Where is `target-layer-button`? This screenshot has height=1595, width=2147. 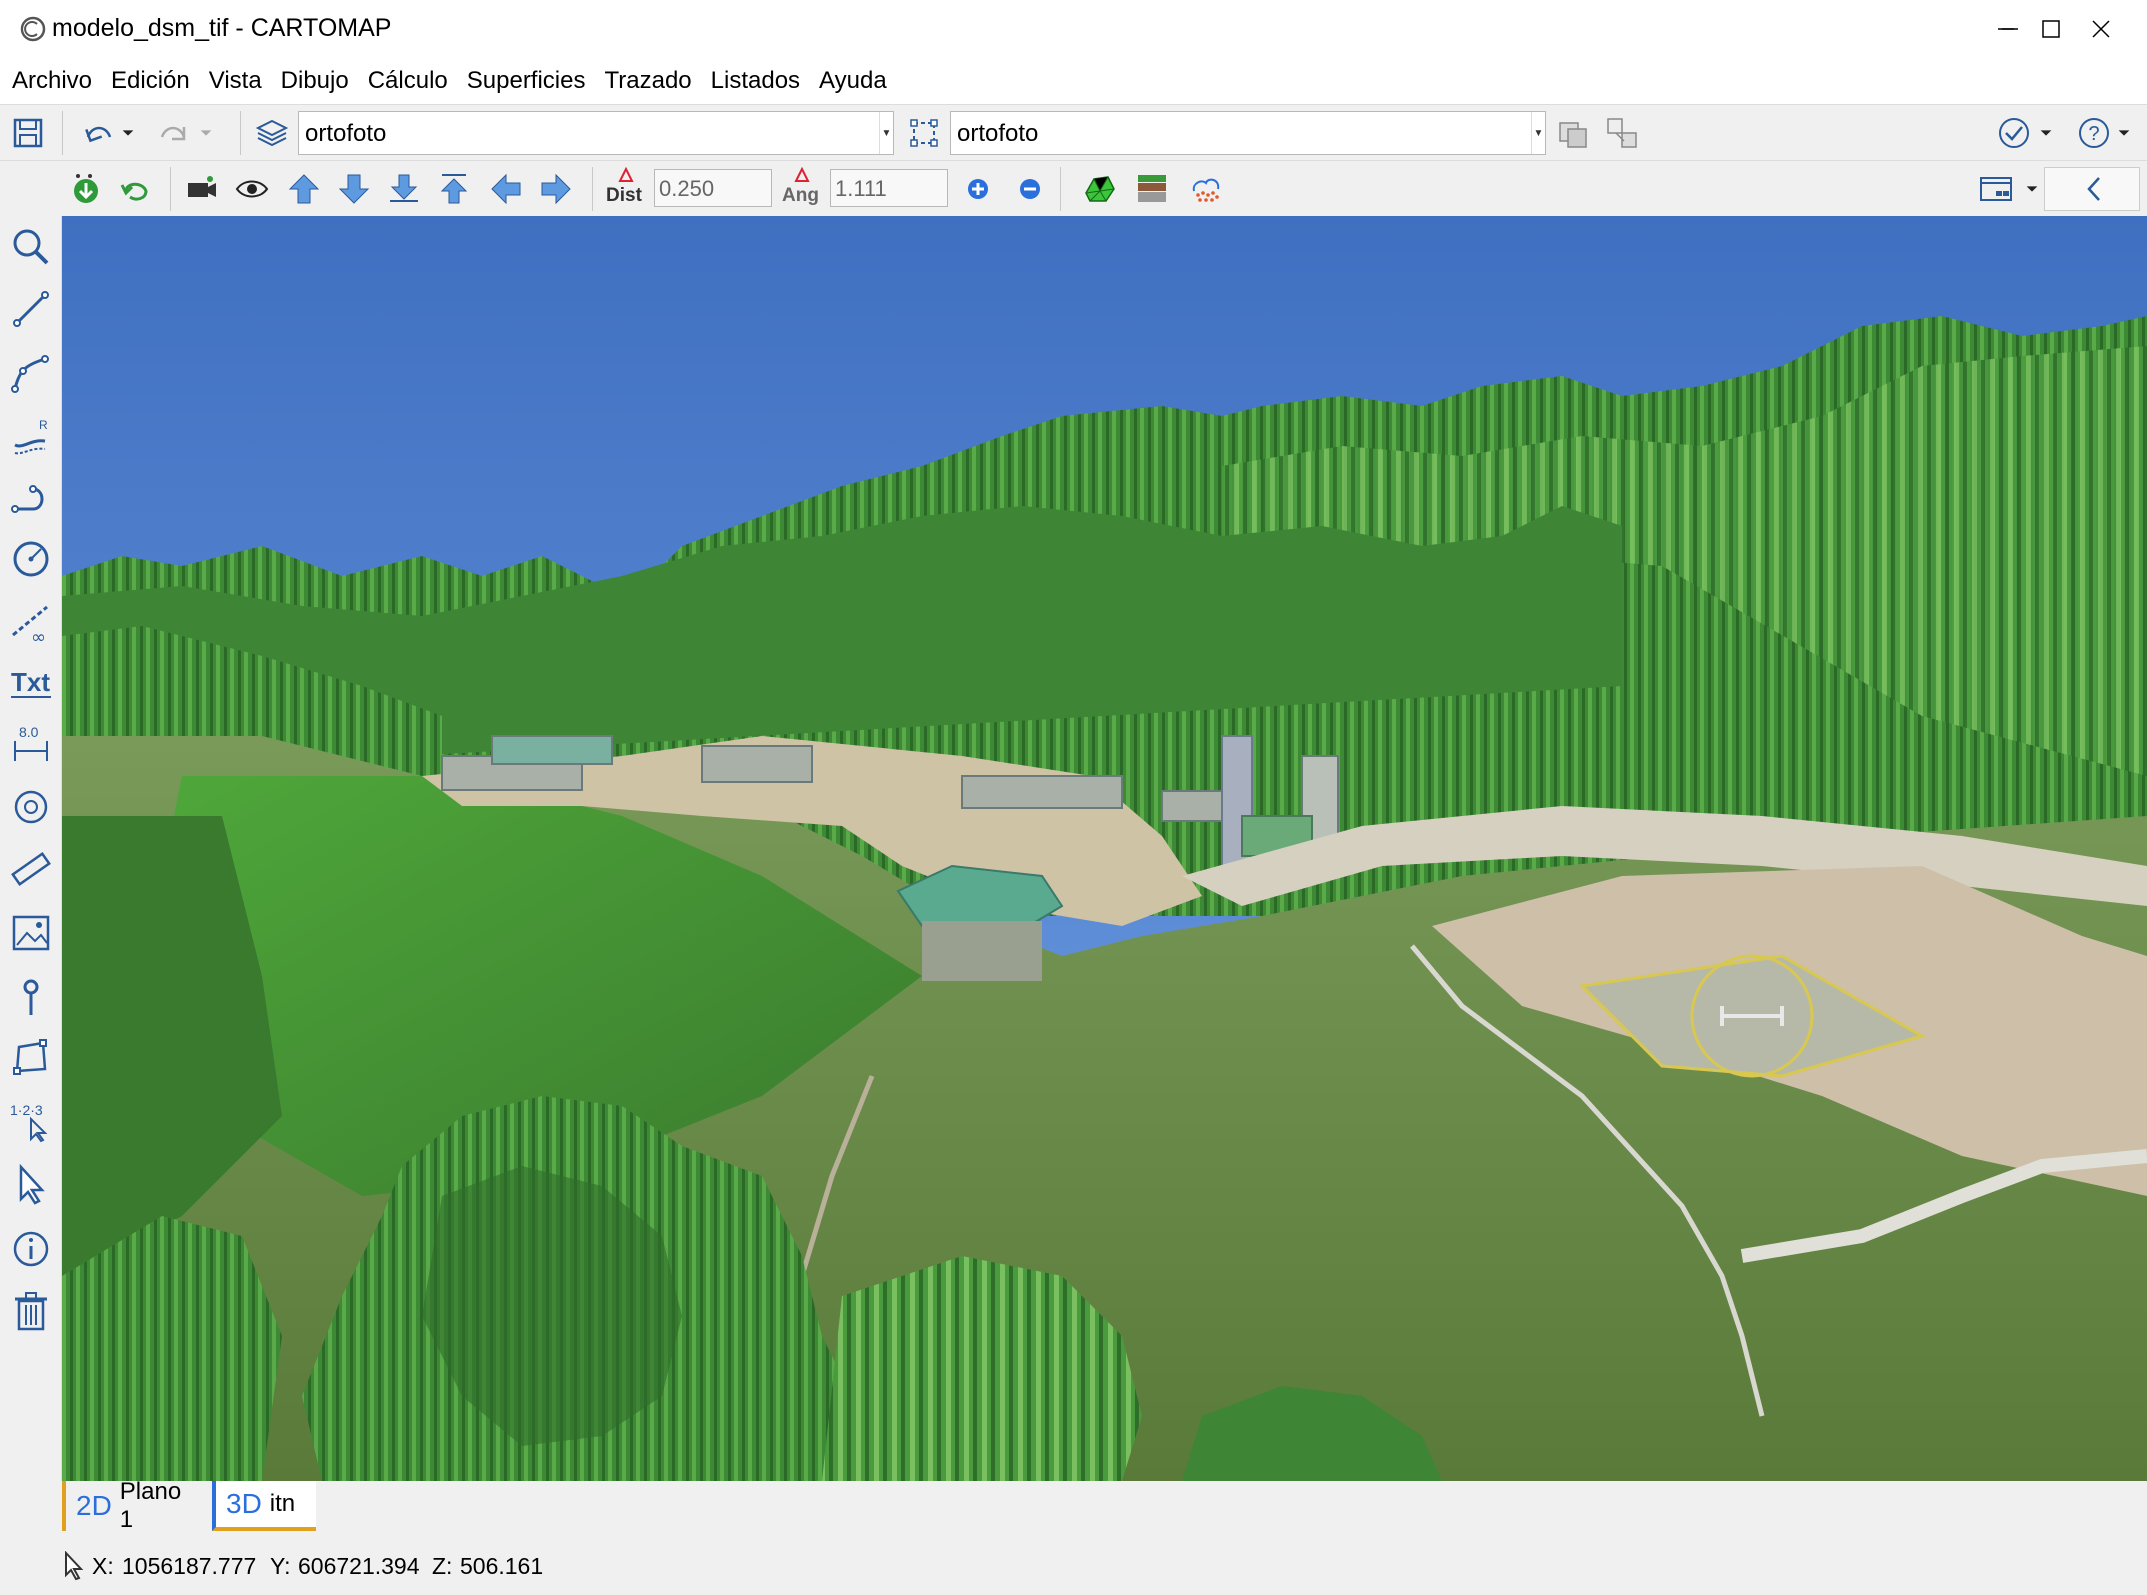 target-layer-button is located at coordinates (924, 133).